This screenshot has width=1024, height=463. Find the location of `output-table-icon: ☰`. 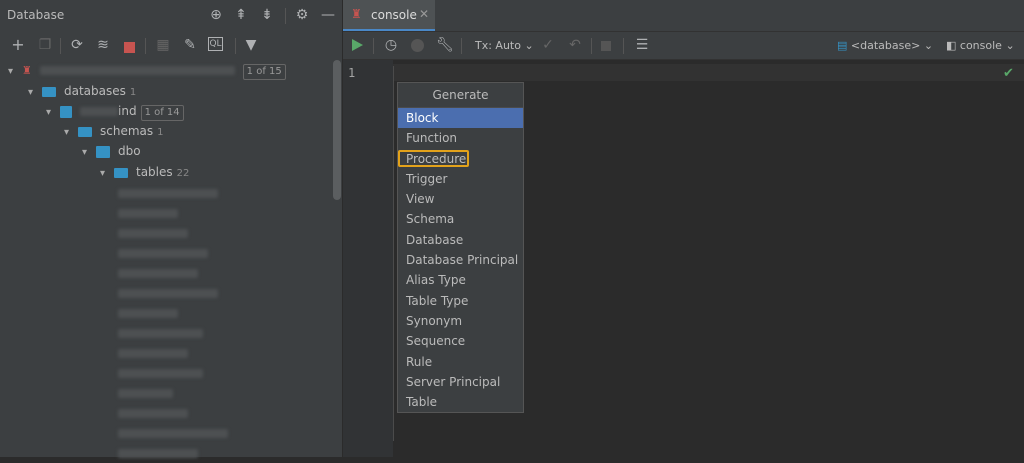

output-table-icon: ☰ is located at coordinates (642, 45).